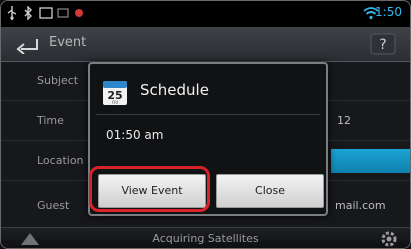 The height and width of the screenshot is (249, 411). What do you see at coordinates (135, 135) in the screenshot?
I see `dialog-time: 01:50 am` at bounding box center [135, 135].